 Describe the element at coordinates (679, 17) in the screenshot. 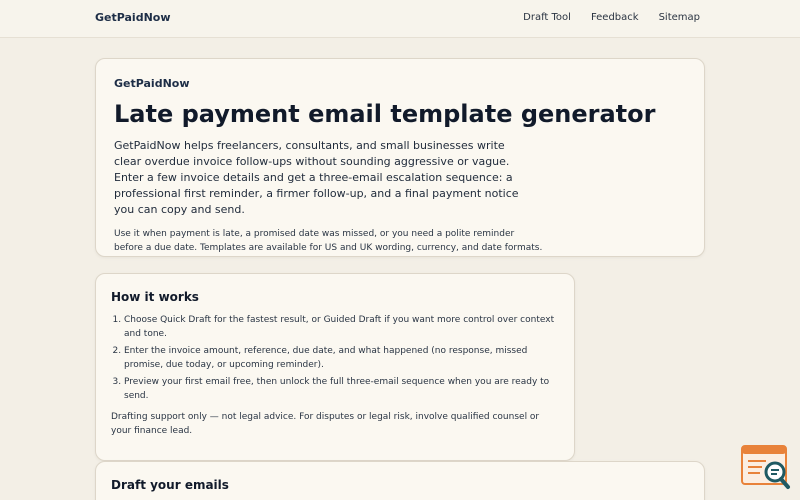

I see `nav-link-sitemap: Sitemap` at that location.